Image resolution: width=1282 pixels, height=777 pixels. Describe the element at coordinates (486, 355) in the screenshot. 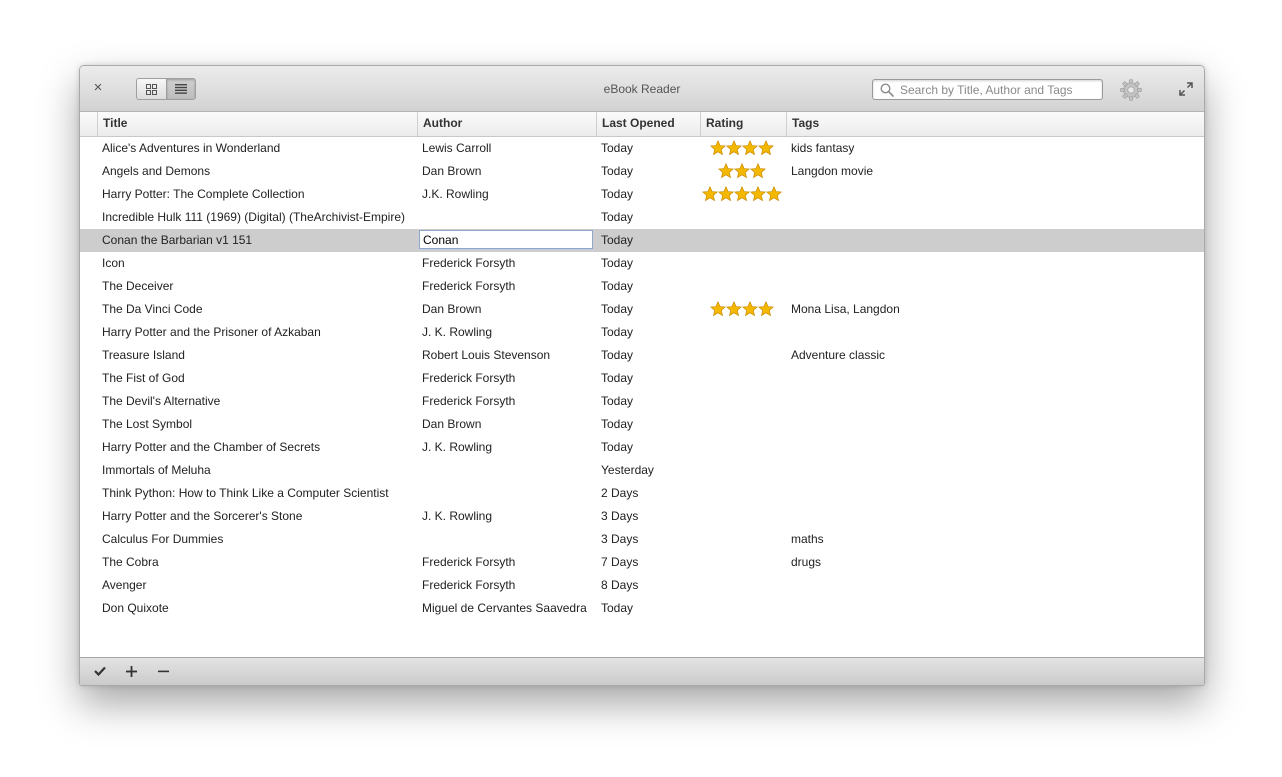

I see `book-author: Robert Louis Stevenson` at that location.